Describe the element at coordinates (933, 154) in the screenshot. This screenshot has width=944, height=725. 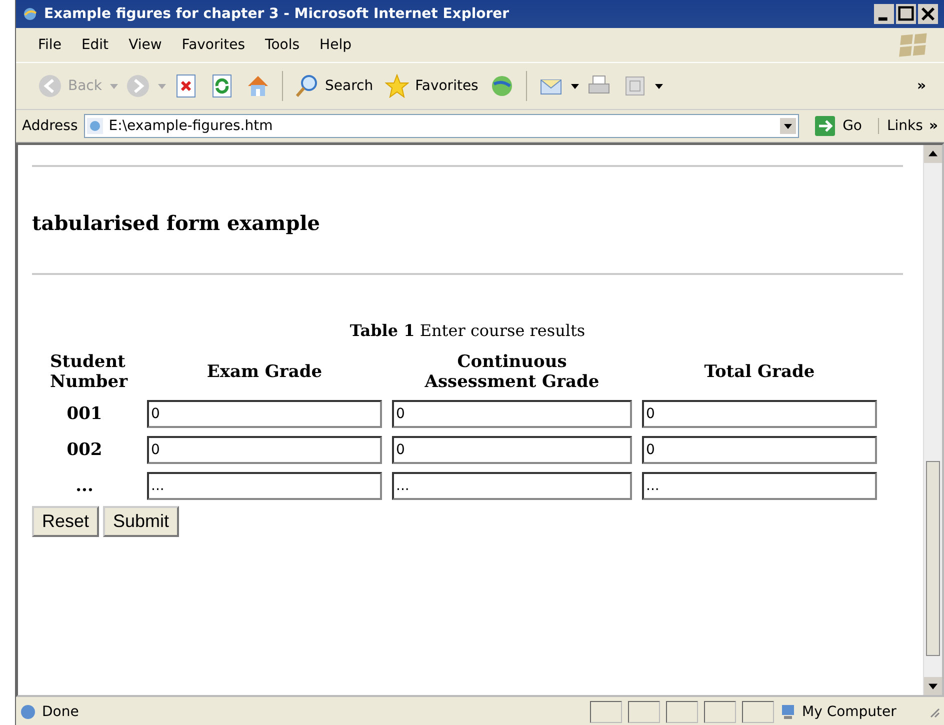
I see `scroll-up-icon` at that location.